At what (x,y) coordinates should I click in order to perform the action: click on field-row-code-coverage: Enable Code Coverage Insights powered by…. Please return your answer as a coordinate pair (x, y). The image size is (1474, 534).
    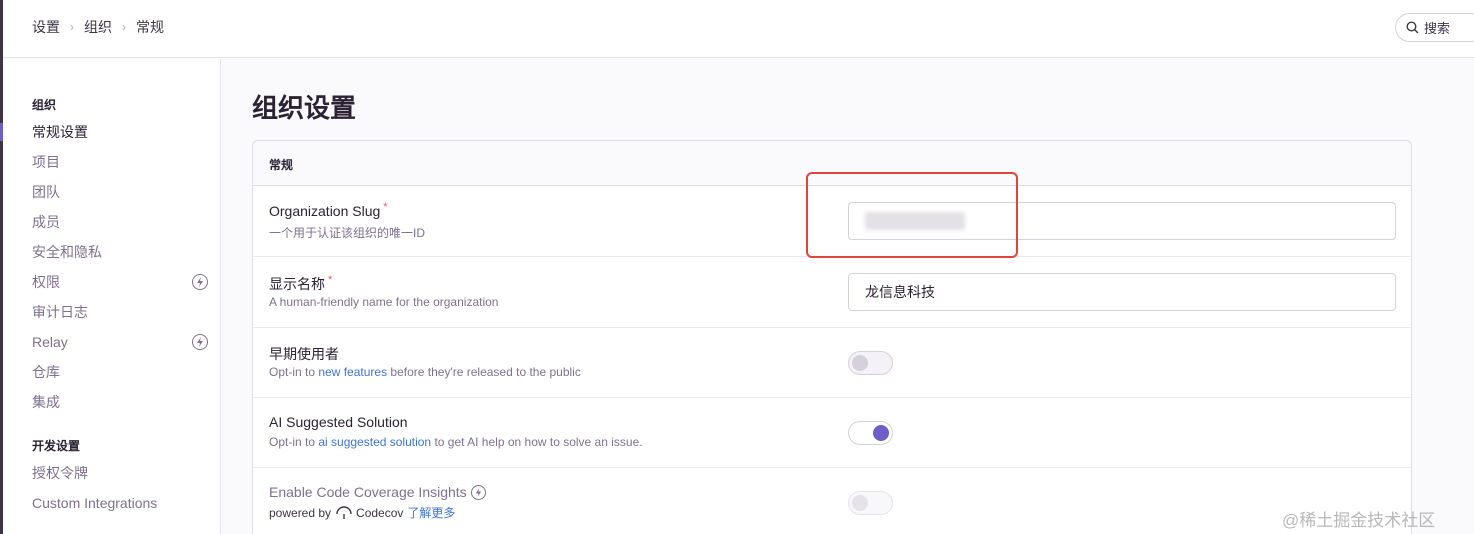
    Looking at the image, I should click on (832, 501).